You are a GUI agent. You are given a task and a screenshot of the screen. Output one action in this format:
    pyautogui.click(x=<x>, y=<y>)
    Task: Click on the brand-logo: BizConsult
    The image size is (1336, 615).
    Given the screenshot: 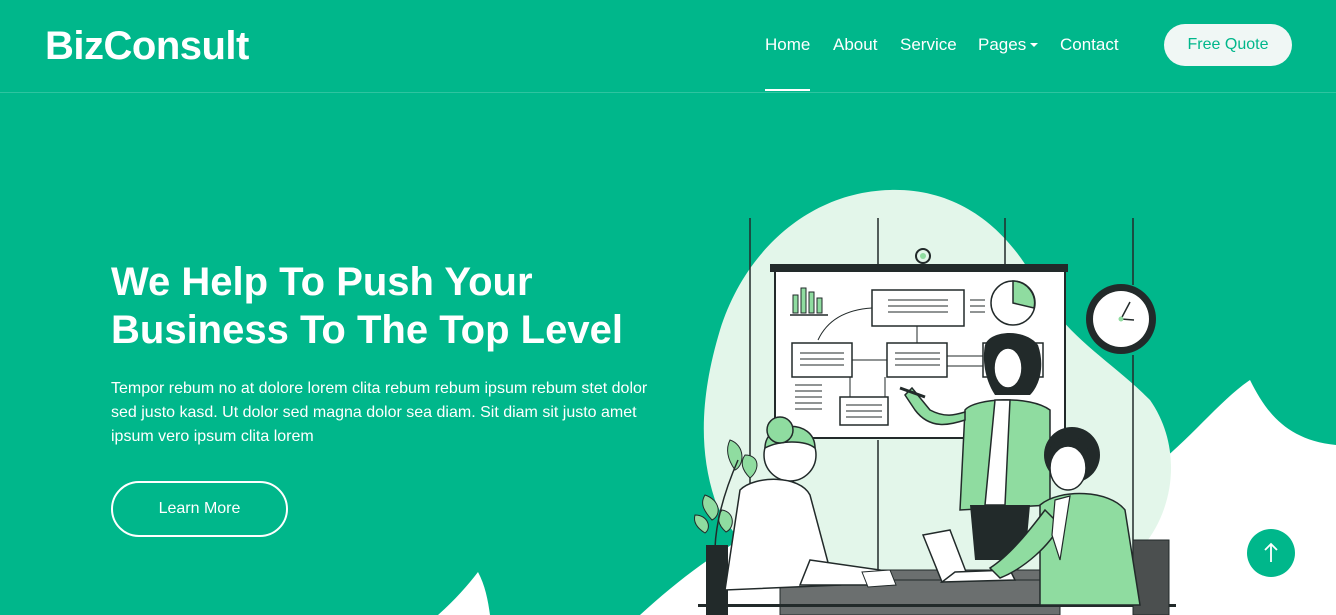 What is the action you would take?
    pyautogui.click(x=147, y=46)
    